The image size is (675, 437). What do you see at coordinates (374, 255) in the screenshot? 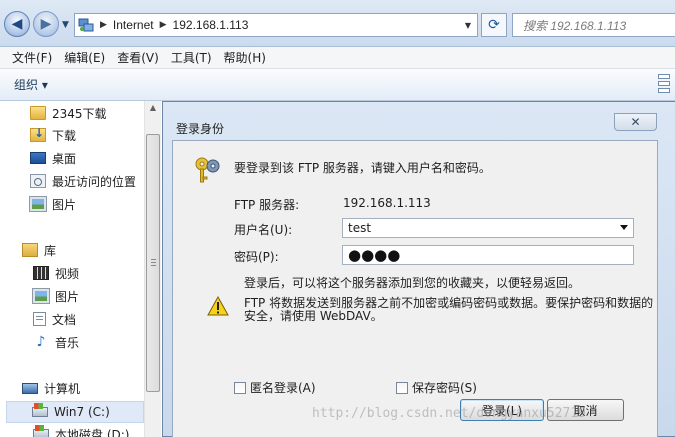
I see `password-mask: ●●●●` at bounding box center [374, 255].